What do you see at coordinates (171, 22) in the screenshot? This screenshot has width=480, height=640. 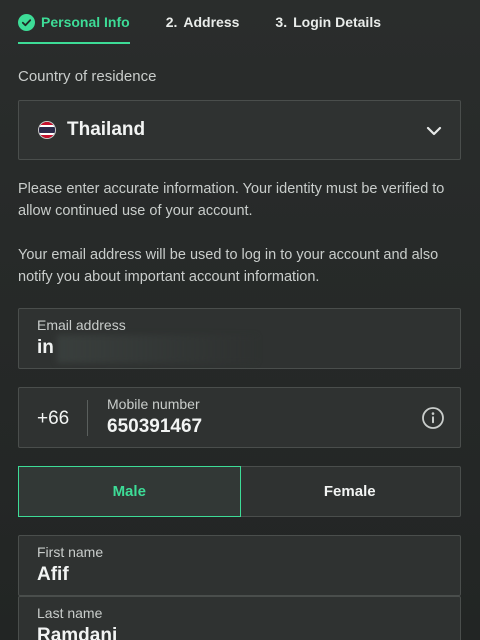 I see `tab-address-number: 2.` at bounding box center [171, 22].